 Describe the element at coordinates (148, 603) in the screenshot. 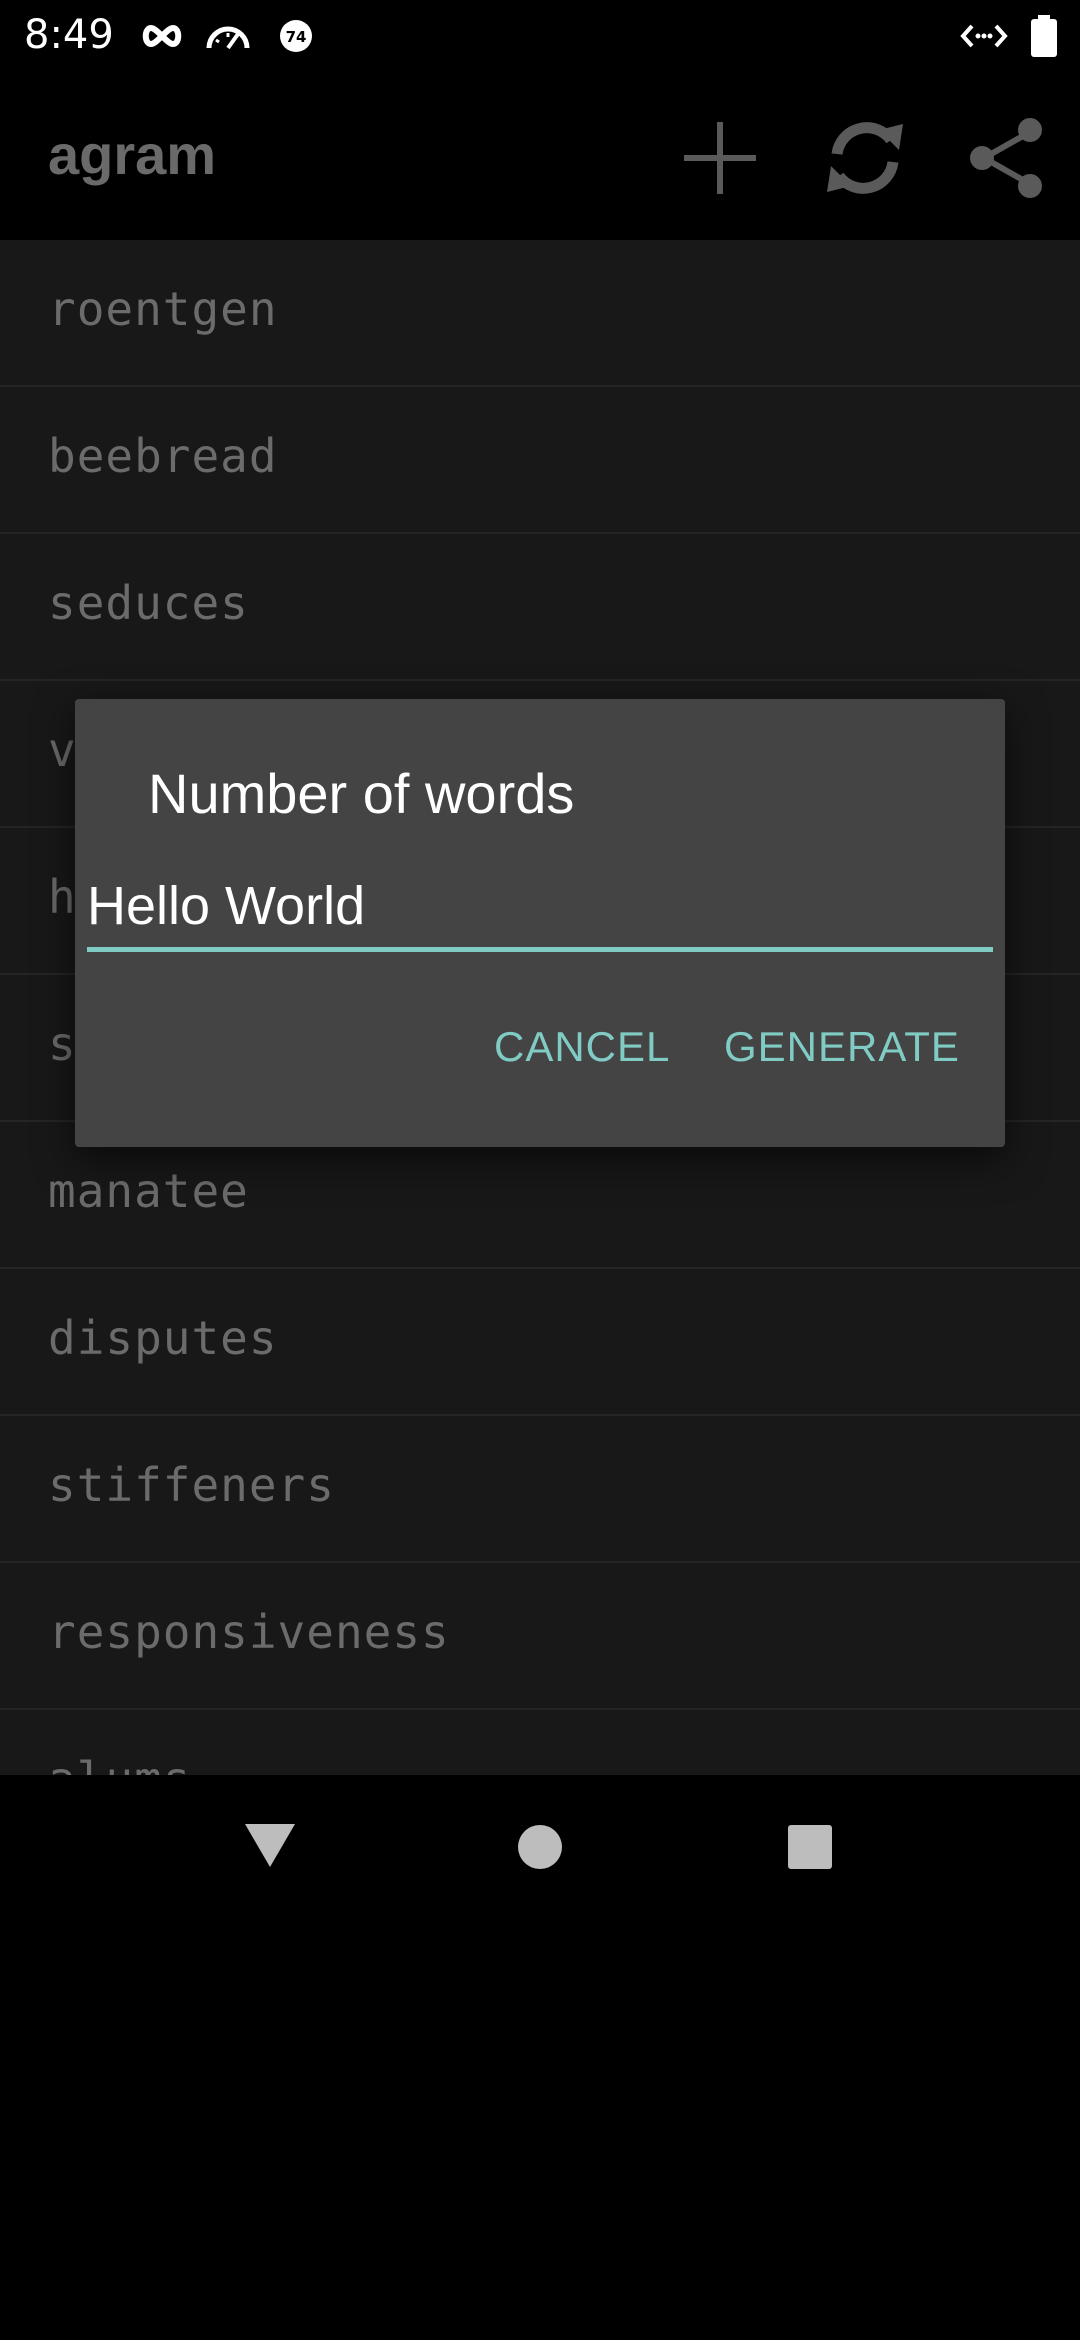

I see `word-text: seduces` at that location.